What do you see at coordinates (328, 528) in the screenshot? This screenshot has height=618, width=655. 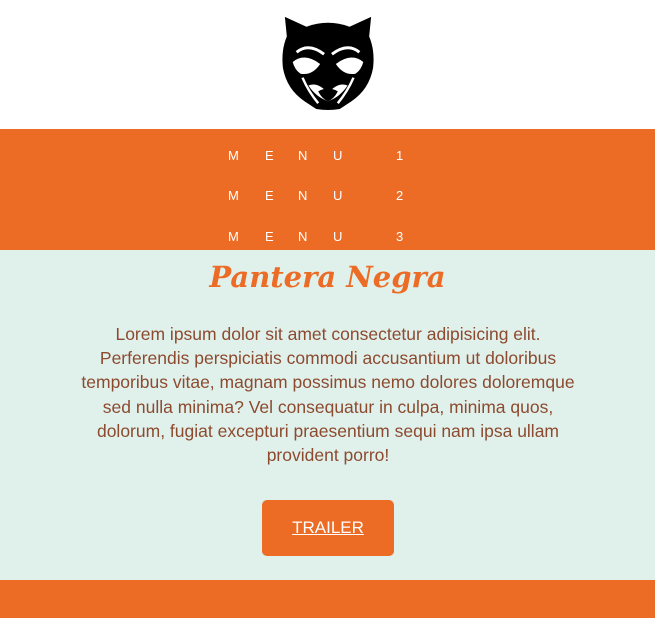 I see `trailer-button: TRAILER` at bounding box center [328, 528].